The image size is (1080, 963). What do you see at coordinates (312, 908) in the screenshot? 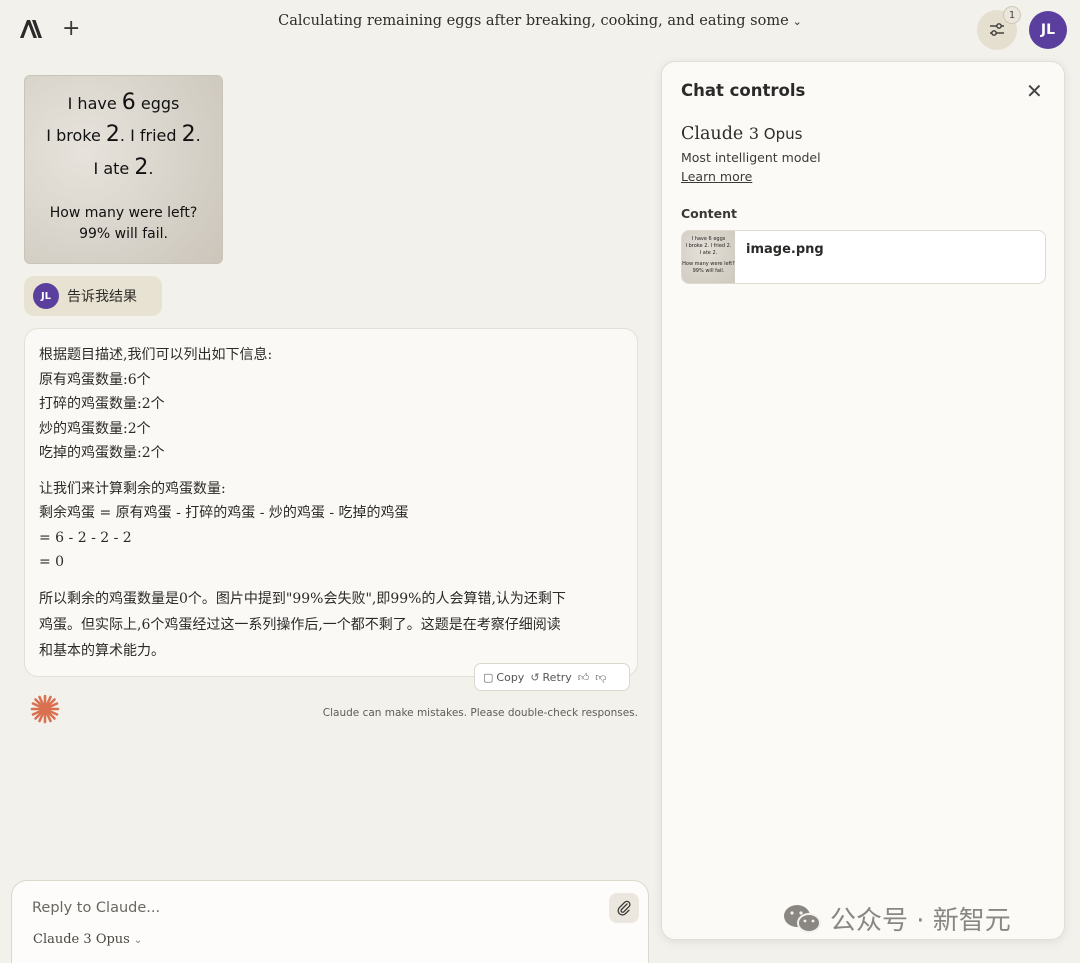
I see `reply-input` at bounding box center [312, 908].